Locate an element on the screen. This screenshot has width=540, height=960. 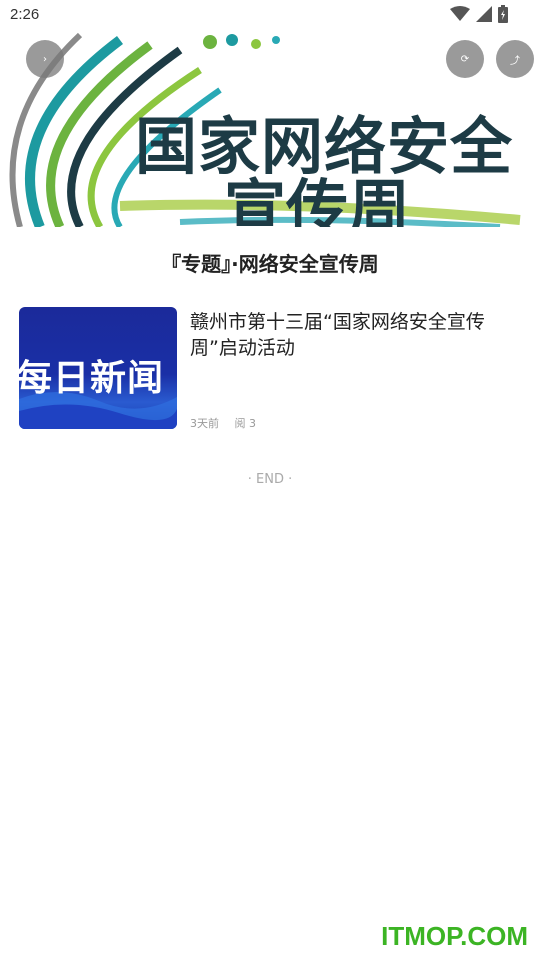
wifi-icon is located at coordinates (460, 13).